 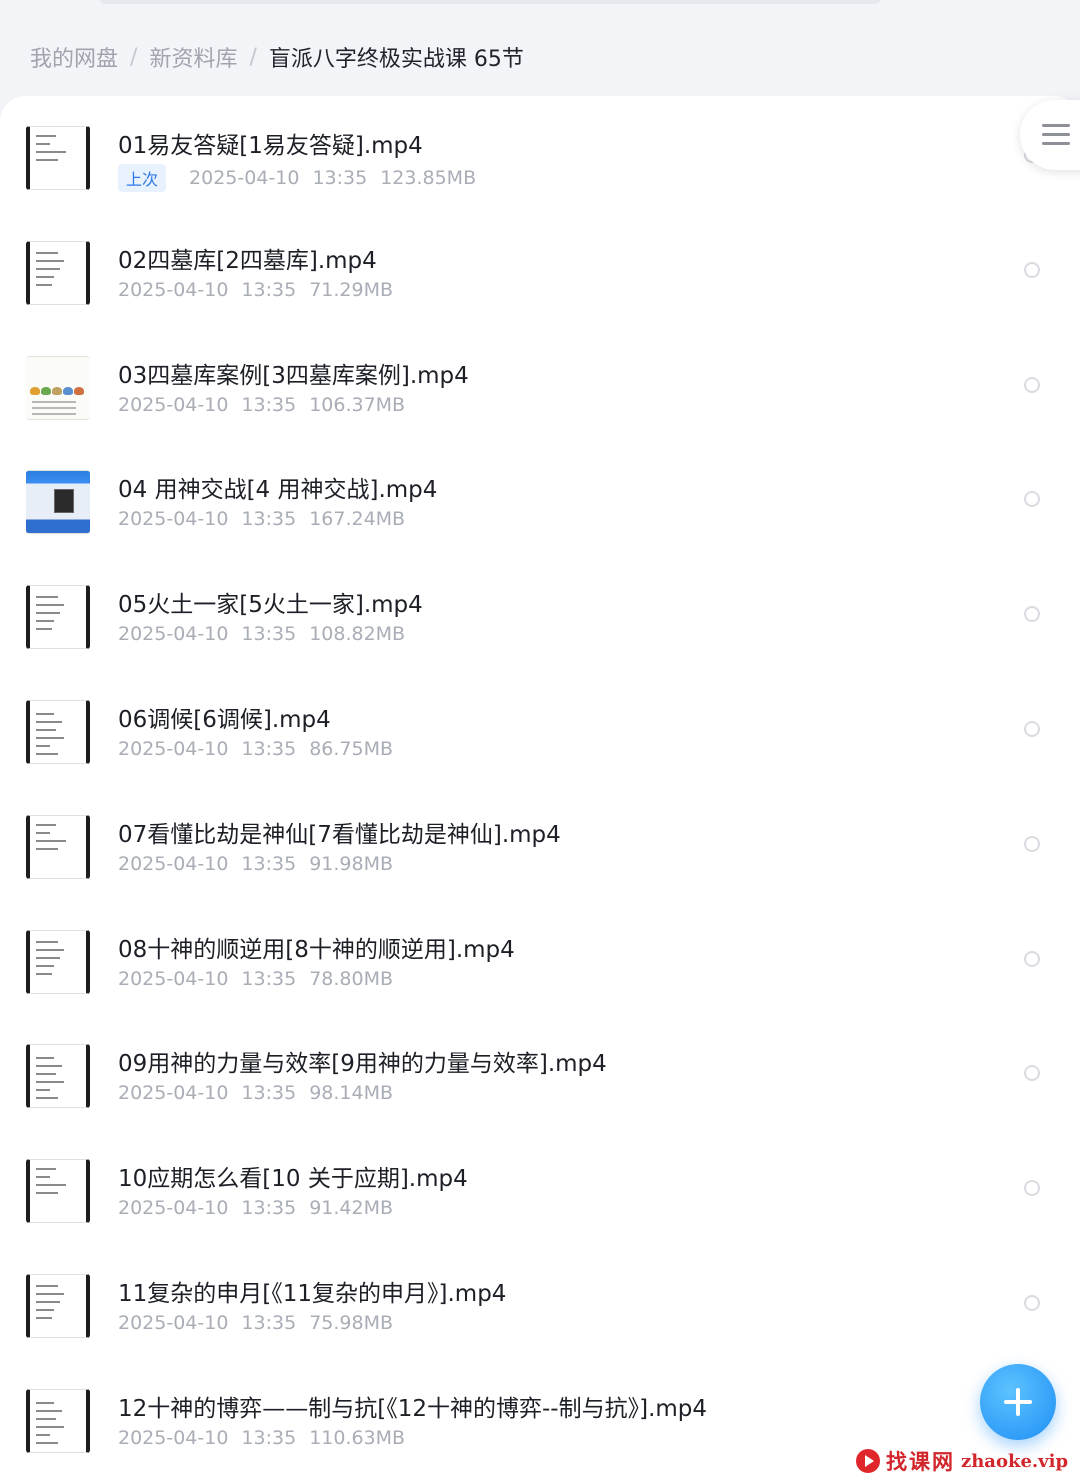 What do you see at coordinates (540, 616) in the screenshot?
I see `file-row: 05火土一家[5火土一家].mp4 2025-04-10 13:35 108.82MB` at bounding box center [540, 616].